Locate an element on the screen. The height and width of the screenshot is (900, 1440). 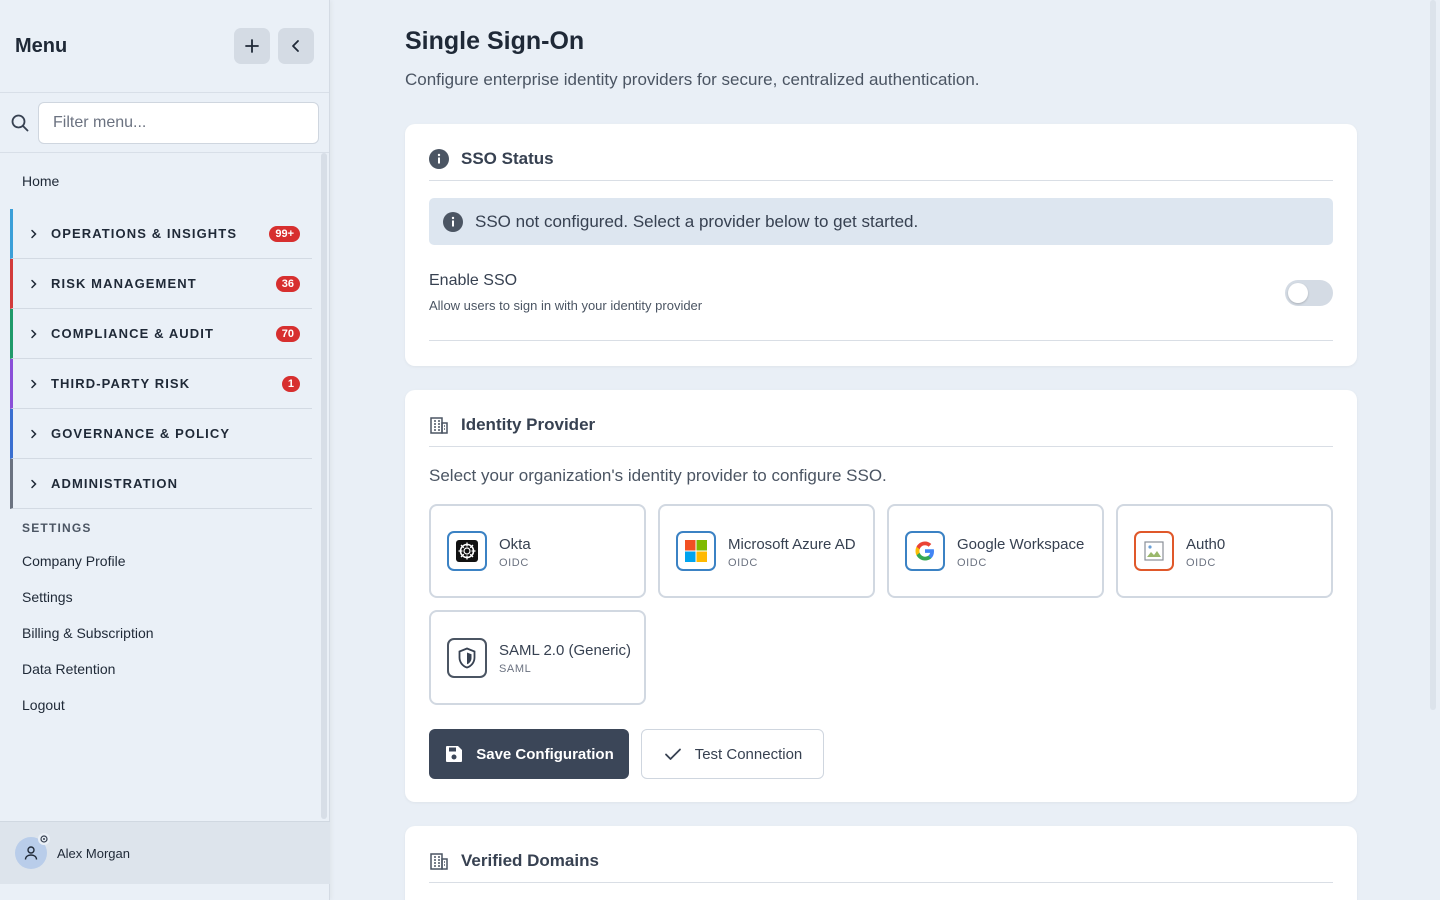
provider-auth0: Auth0 OIDC is located at coordinates (1224, 551).